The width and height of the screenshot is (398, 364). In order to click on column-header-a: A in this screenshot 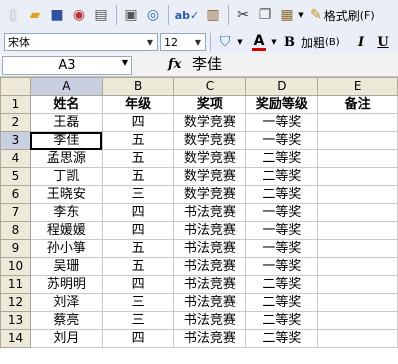, I will do `click(66, 86)`.